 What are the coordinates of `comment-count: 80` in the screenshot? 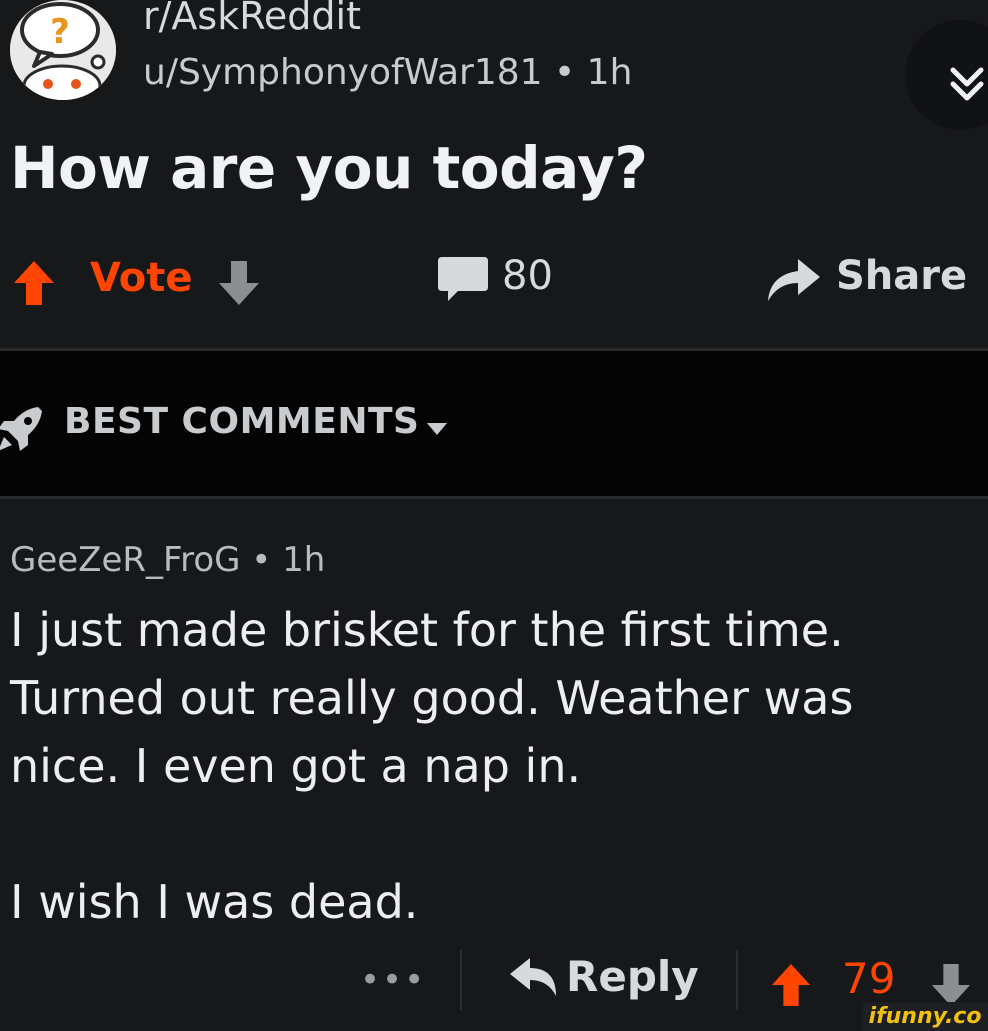 It's located at (527, 276).